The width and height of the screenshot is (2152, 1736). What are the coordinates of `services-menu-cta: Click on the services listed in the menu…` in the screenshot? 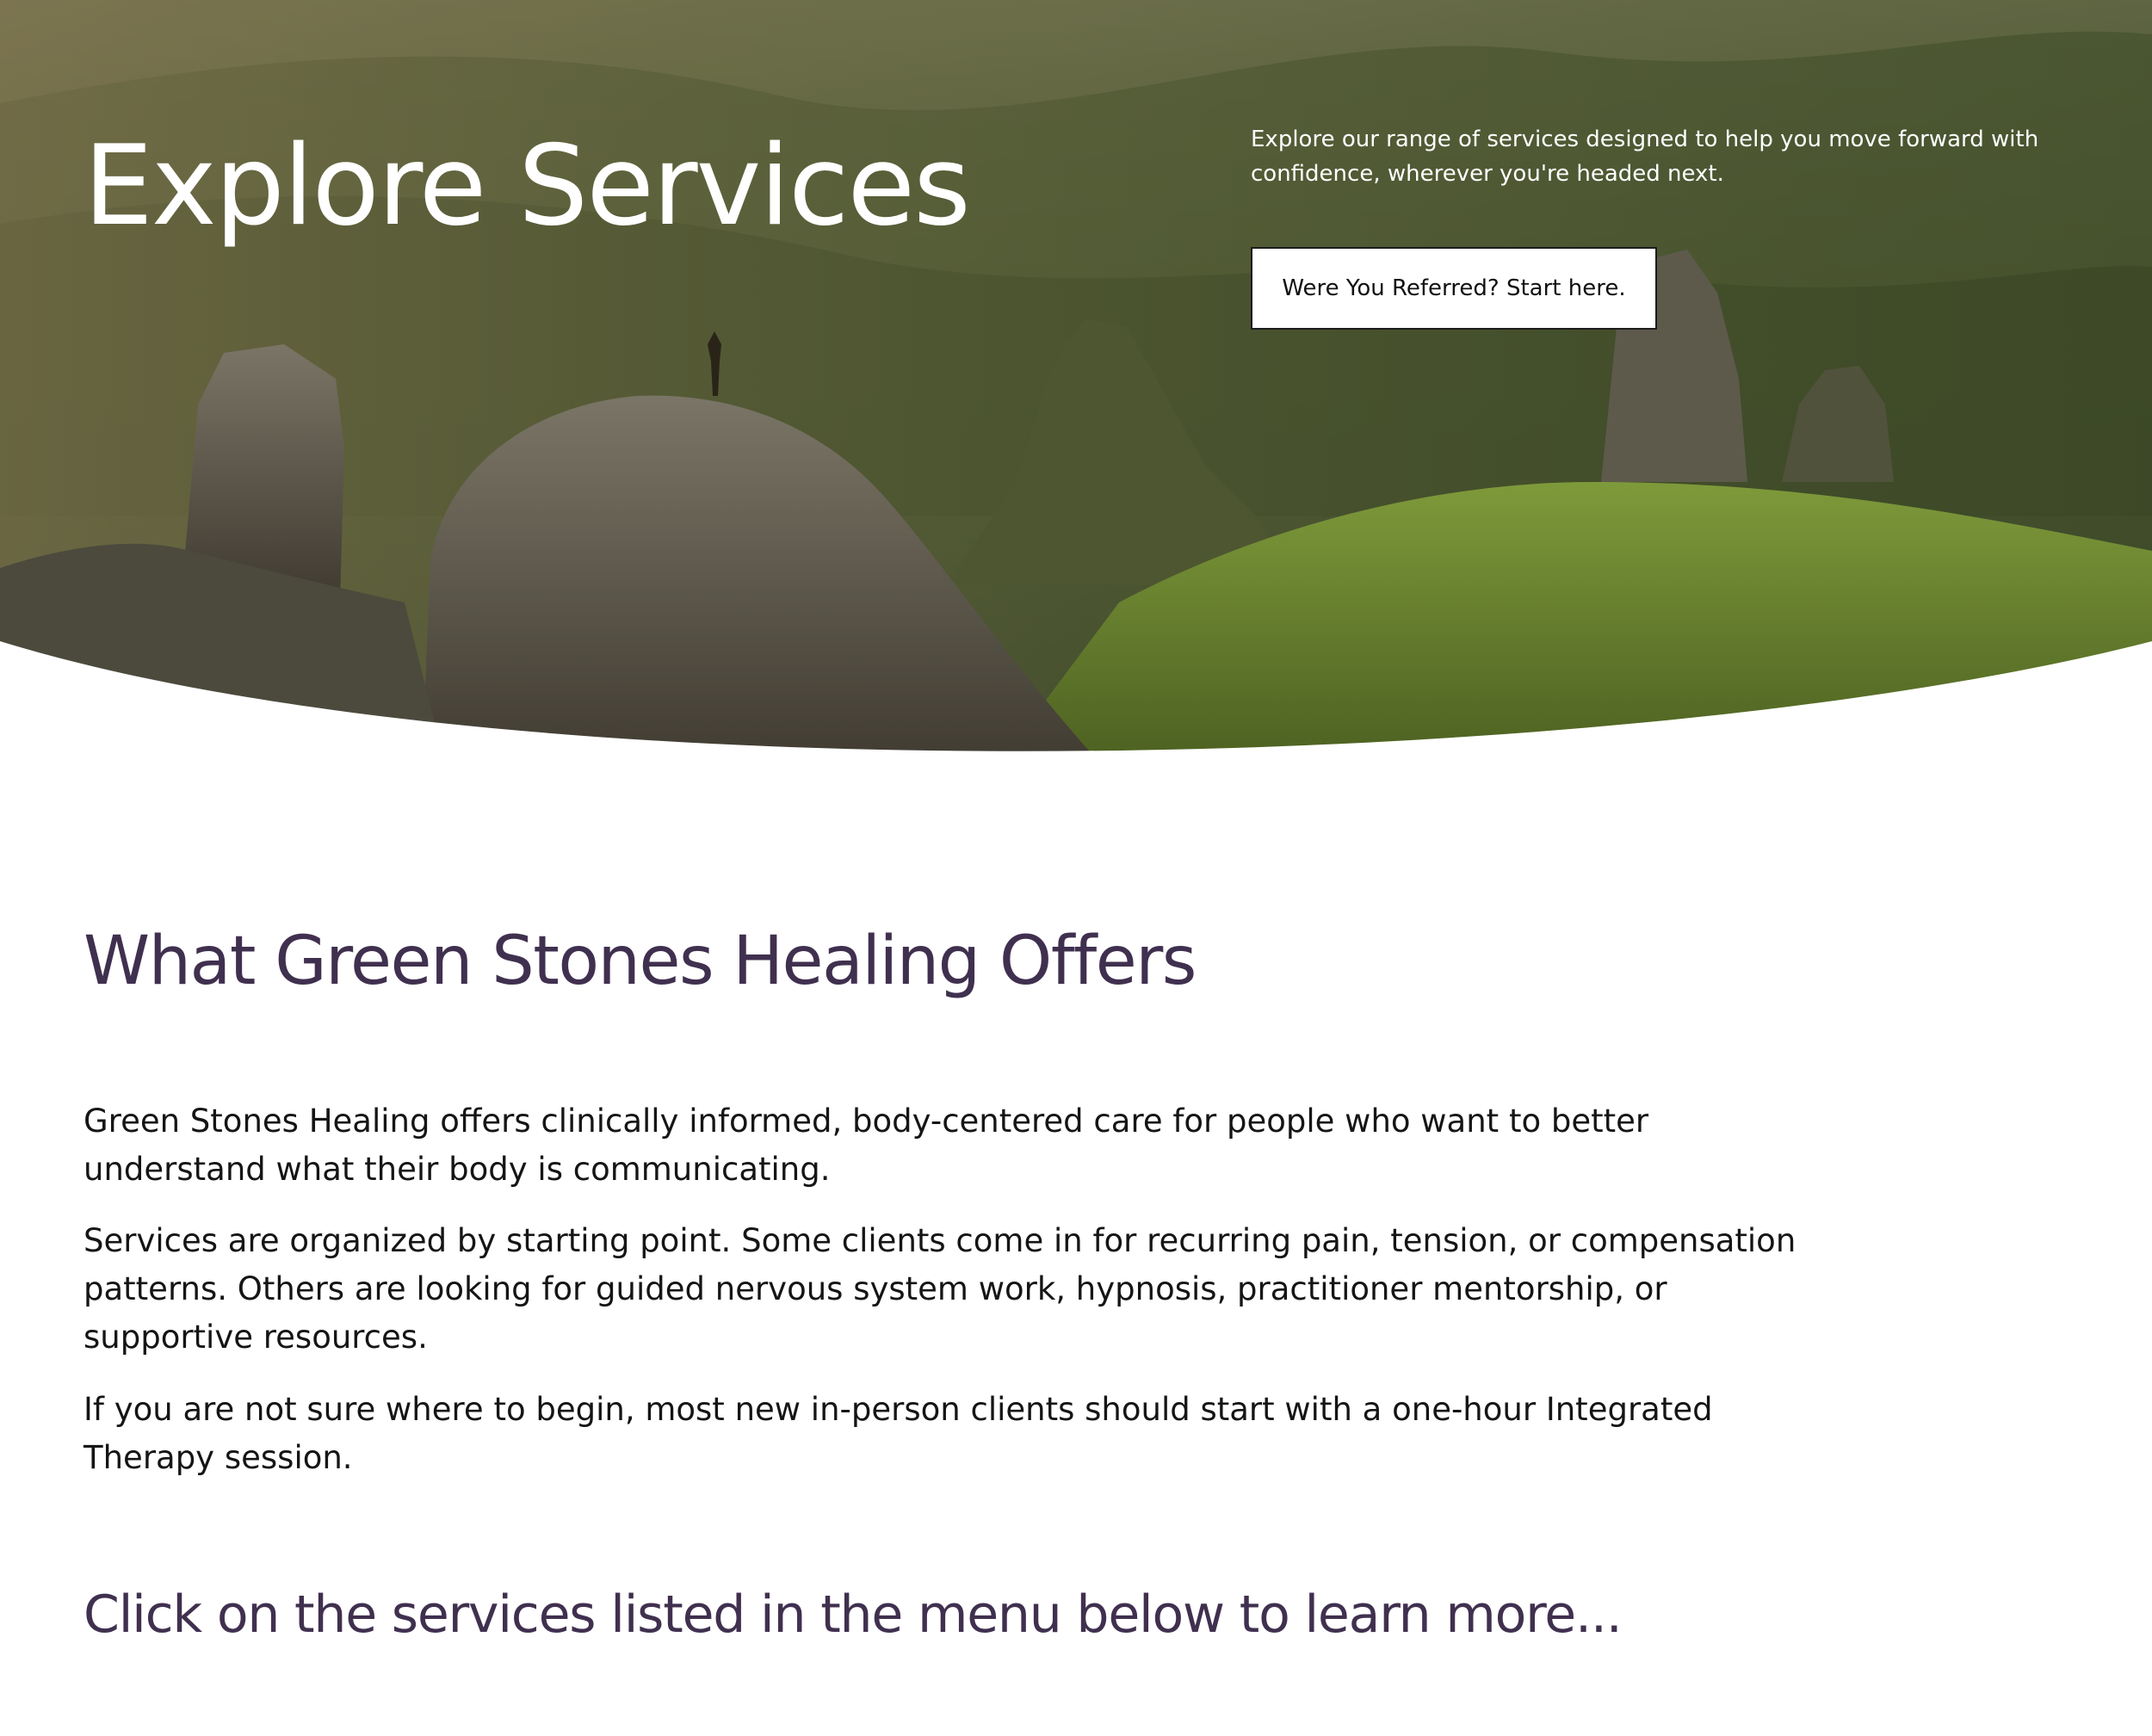 It's located at (853, 1615).